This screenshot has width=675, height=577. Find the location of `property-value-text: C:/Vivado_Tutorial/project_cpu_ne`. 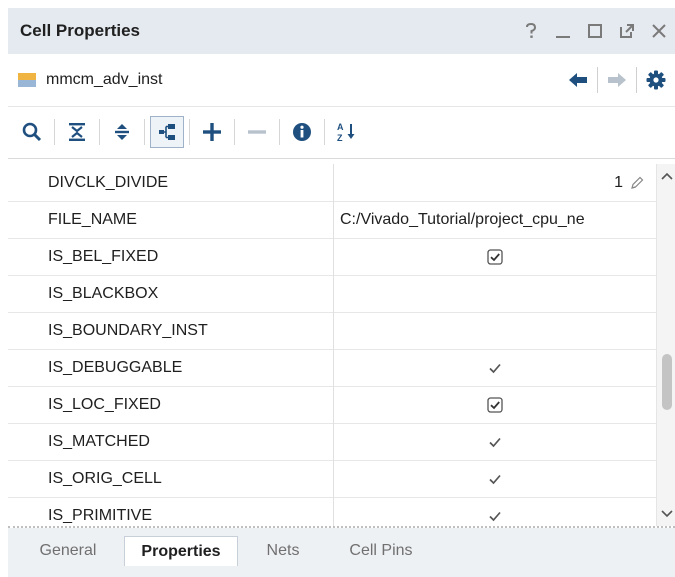

property-value-text: C:/Vivado_Tutorial/project_cpu_ne is located at coordinates (462, 219).